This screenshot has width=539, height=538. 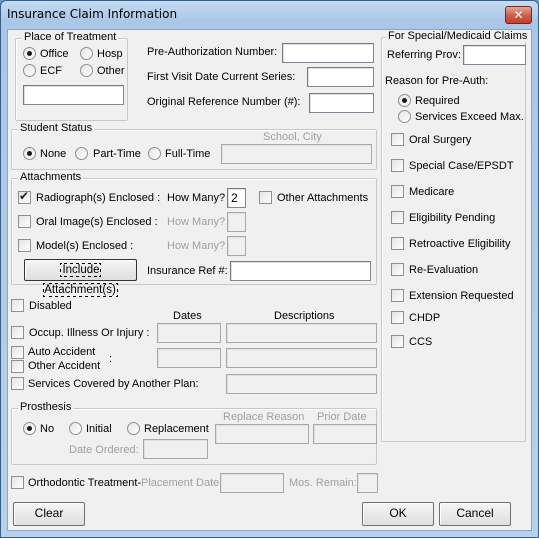 I want to click on oral-image-how-many-input, so click(x=236, y=222).